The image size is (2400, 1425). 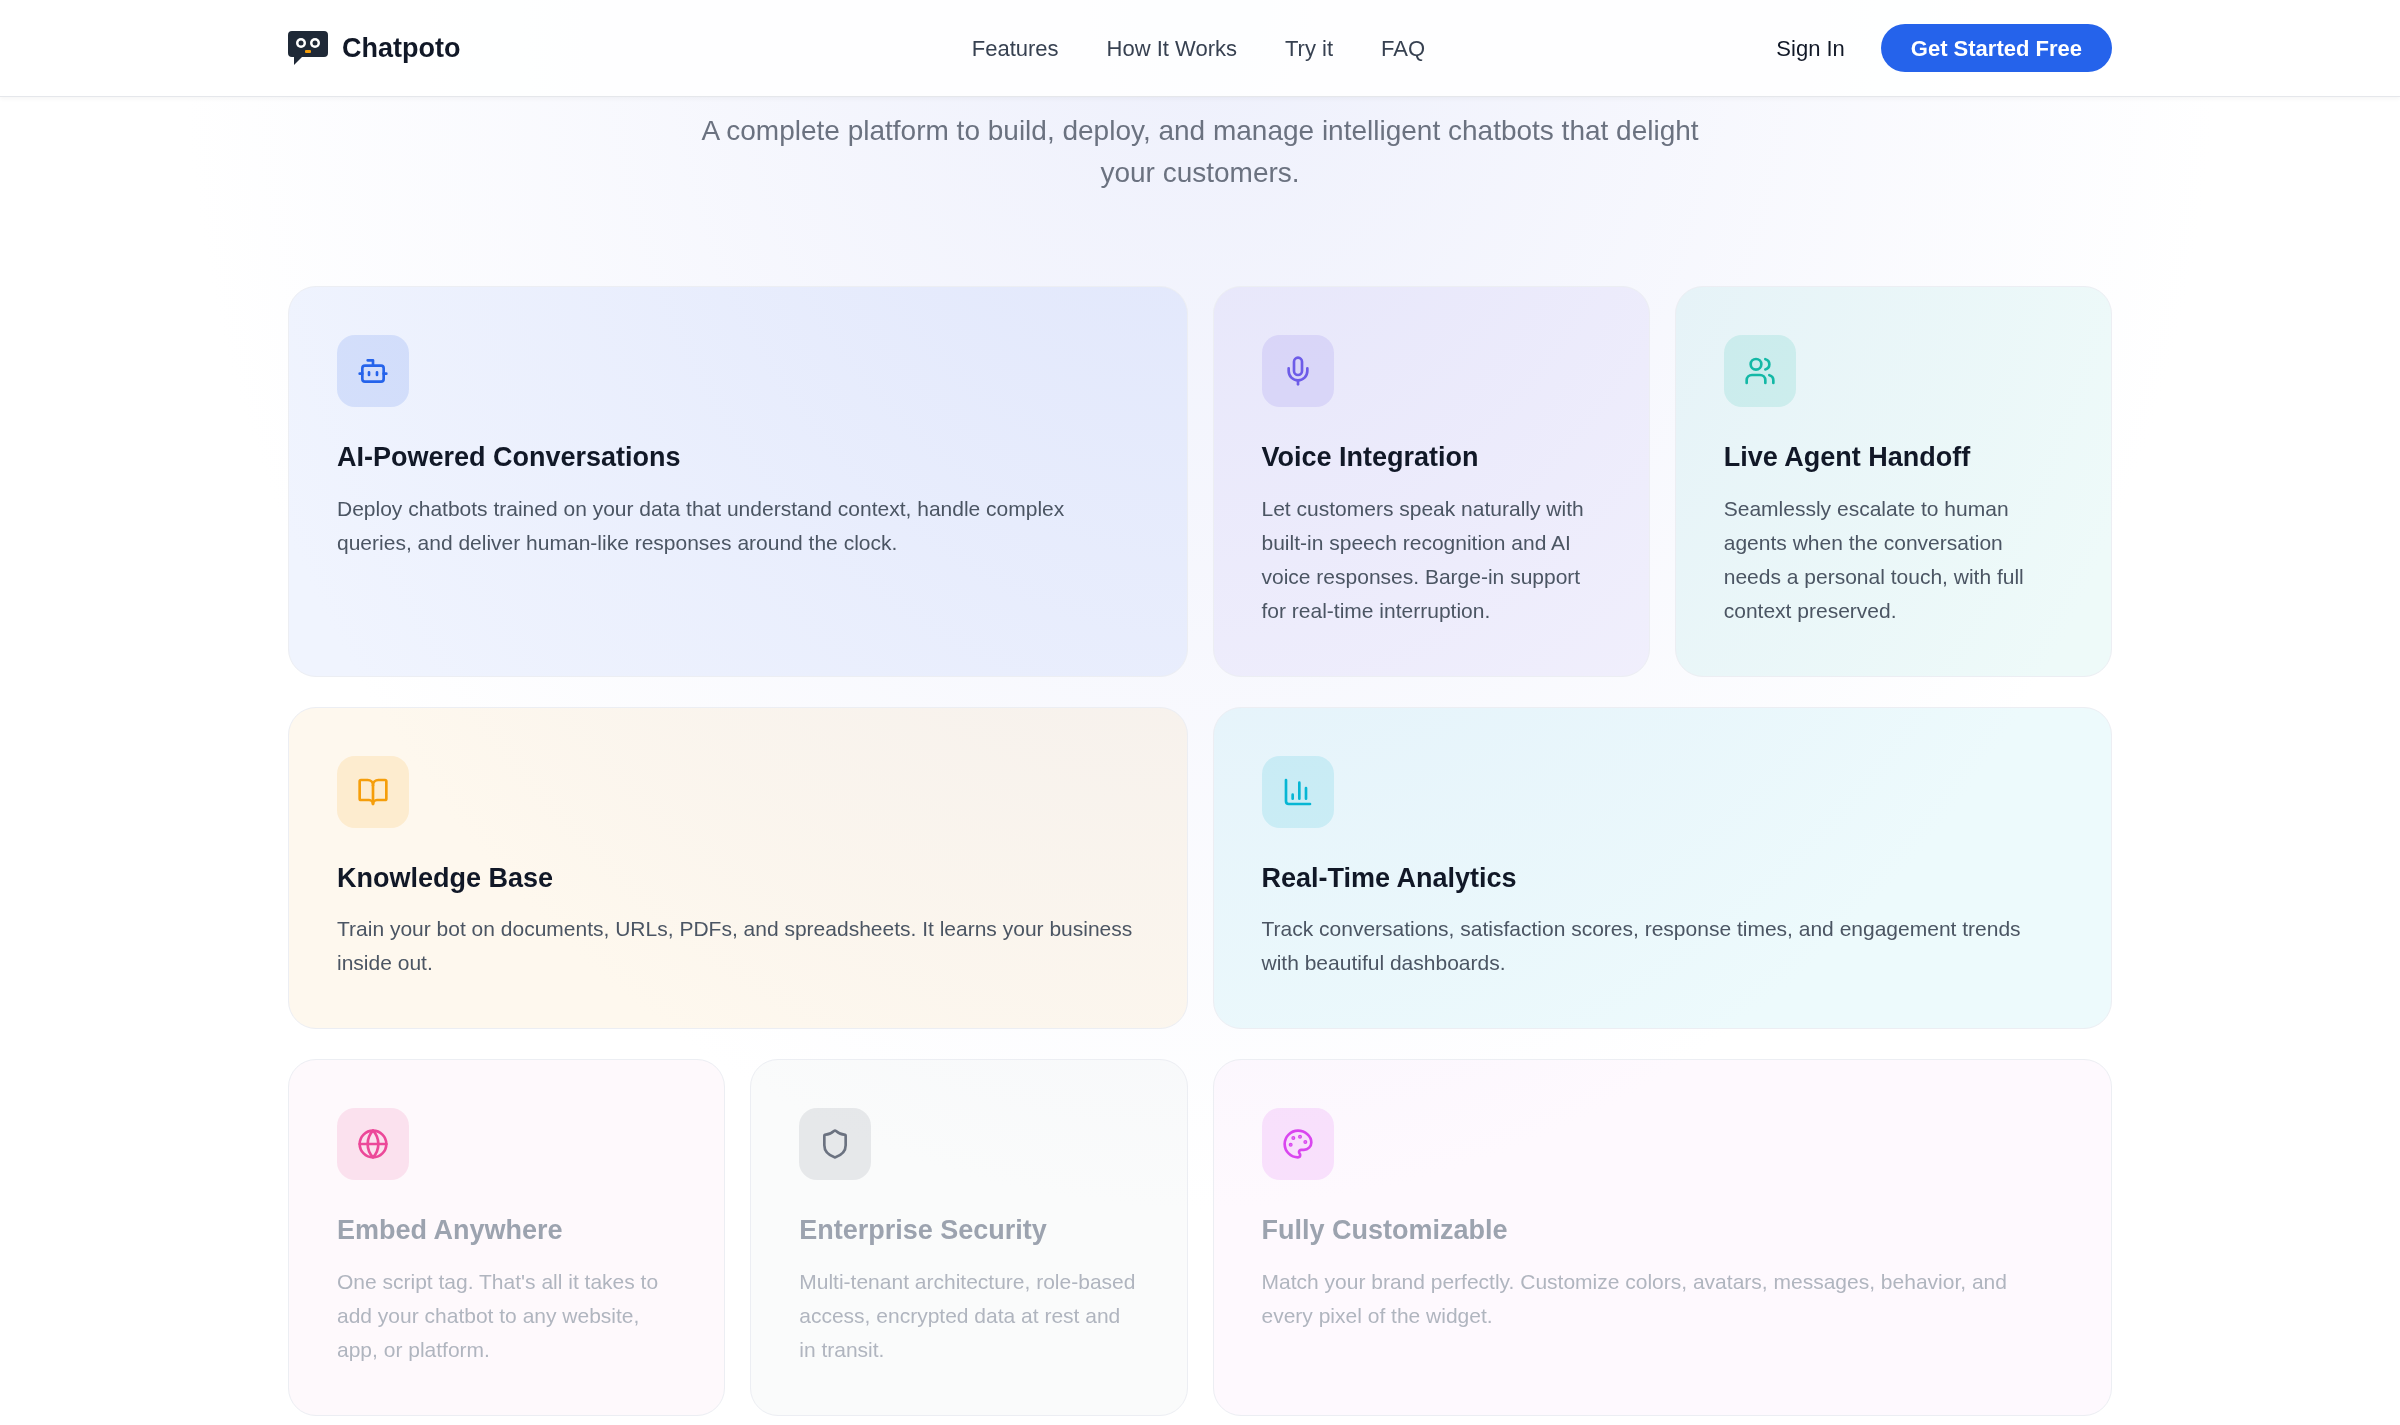 I want to click on feature-description: Multi-tenant architecture, role-based access, encrypted data at rest and in transit., so click(x=968, y=1315).